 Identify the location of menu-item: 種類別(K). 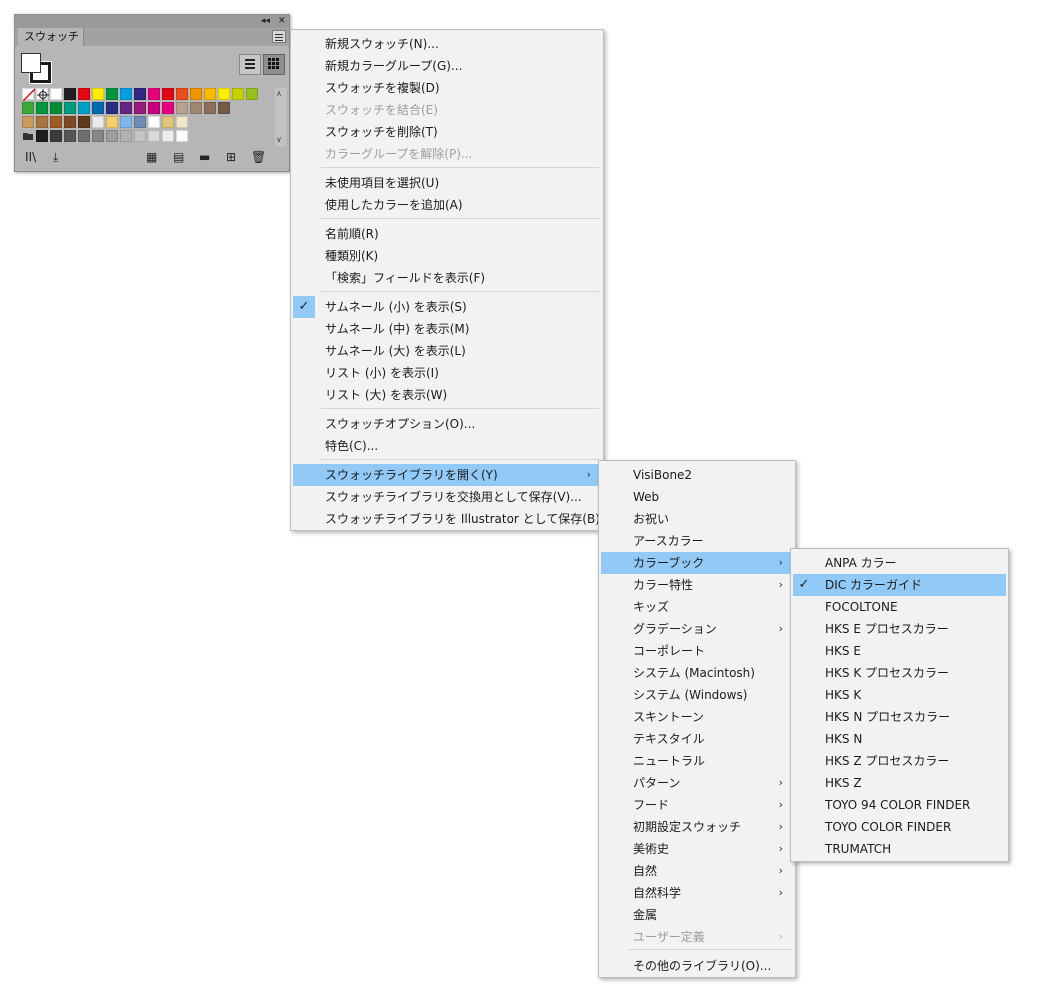
(447, 256).